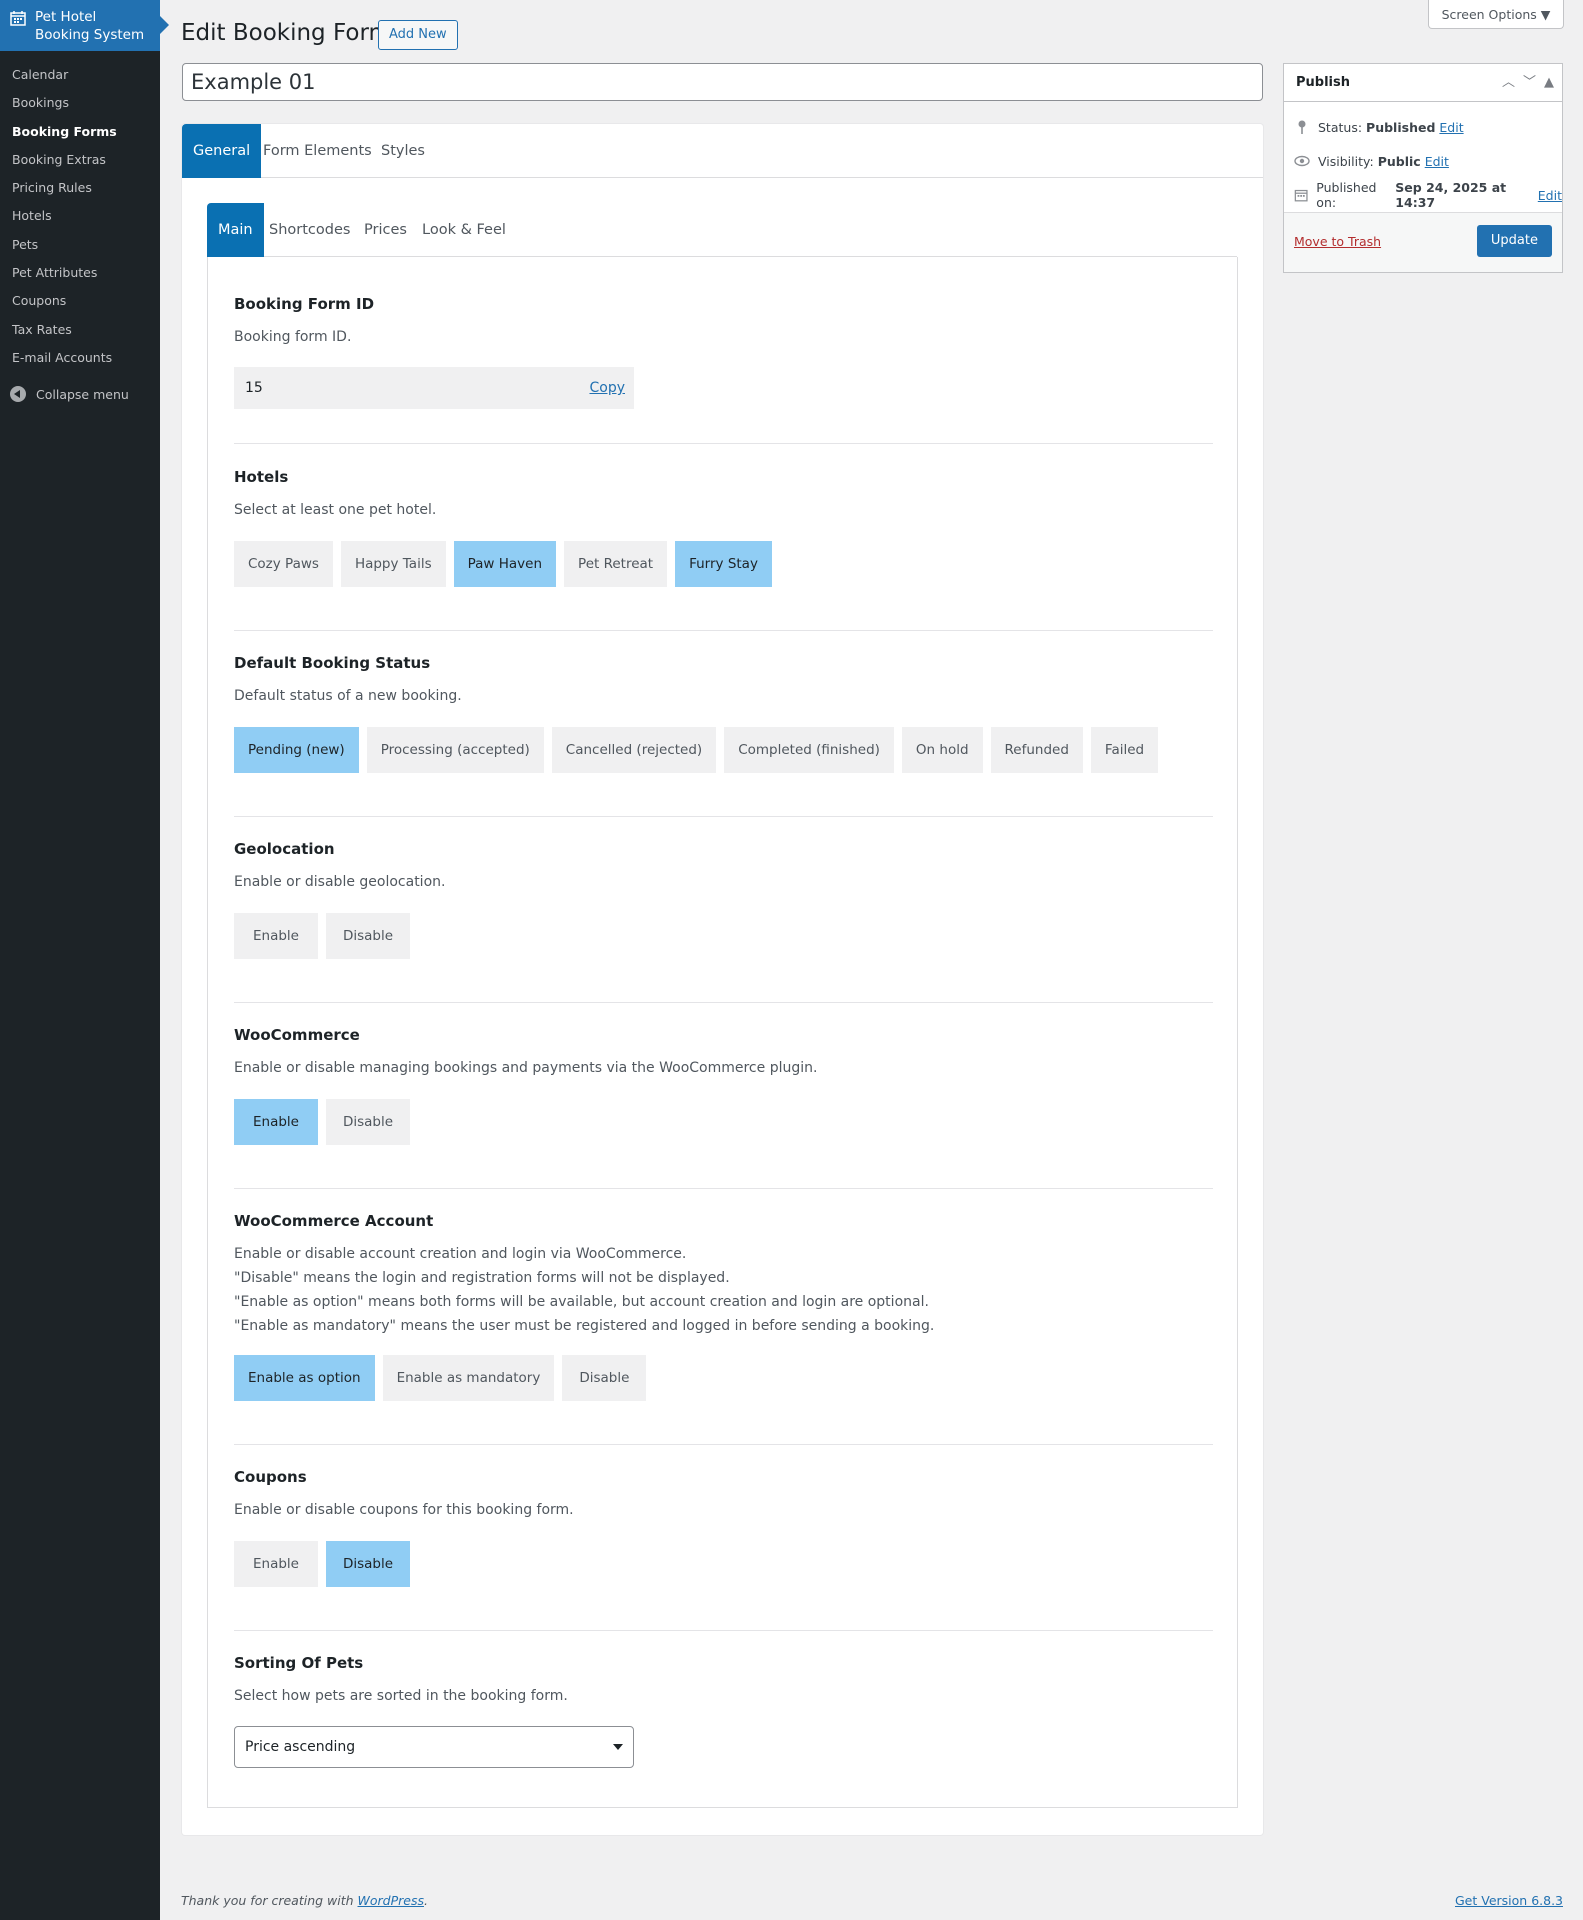  I want to click on publish-date-row: Published on: Sep 24, 2025 at 14:37 Edit, so click(1423, 195).